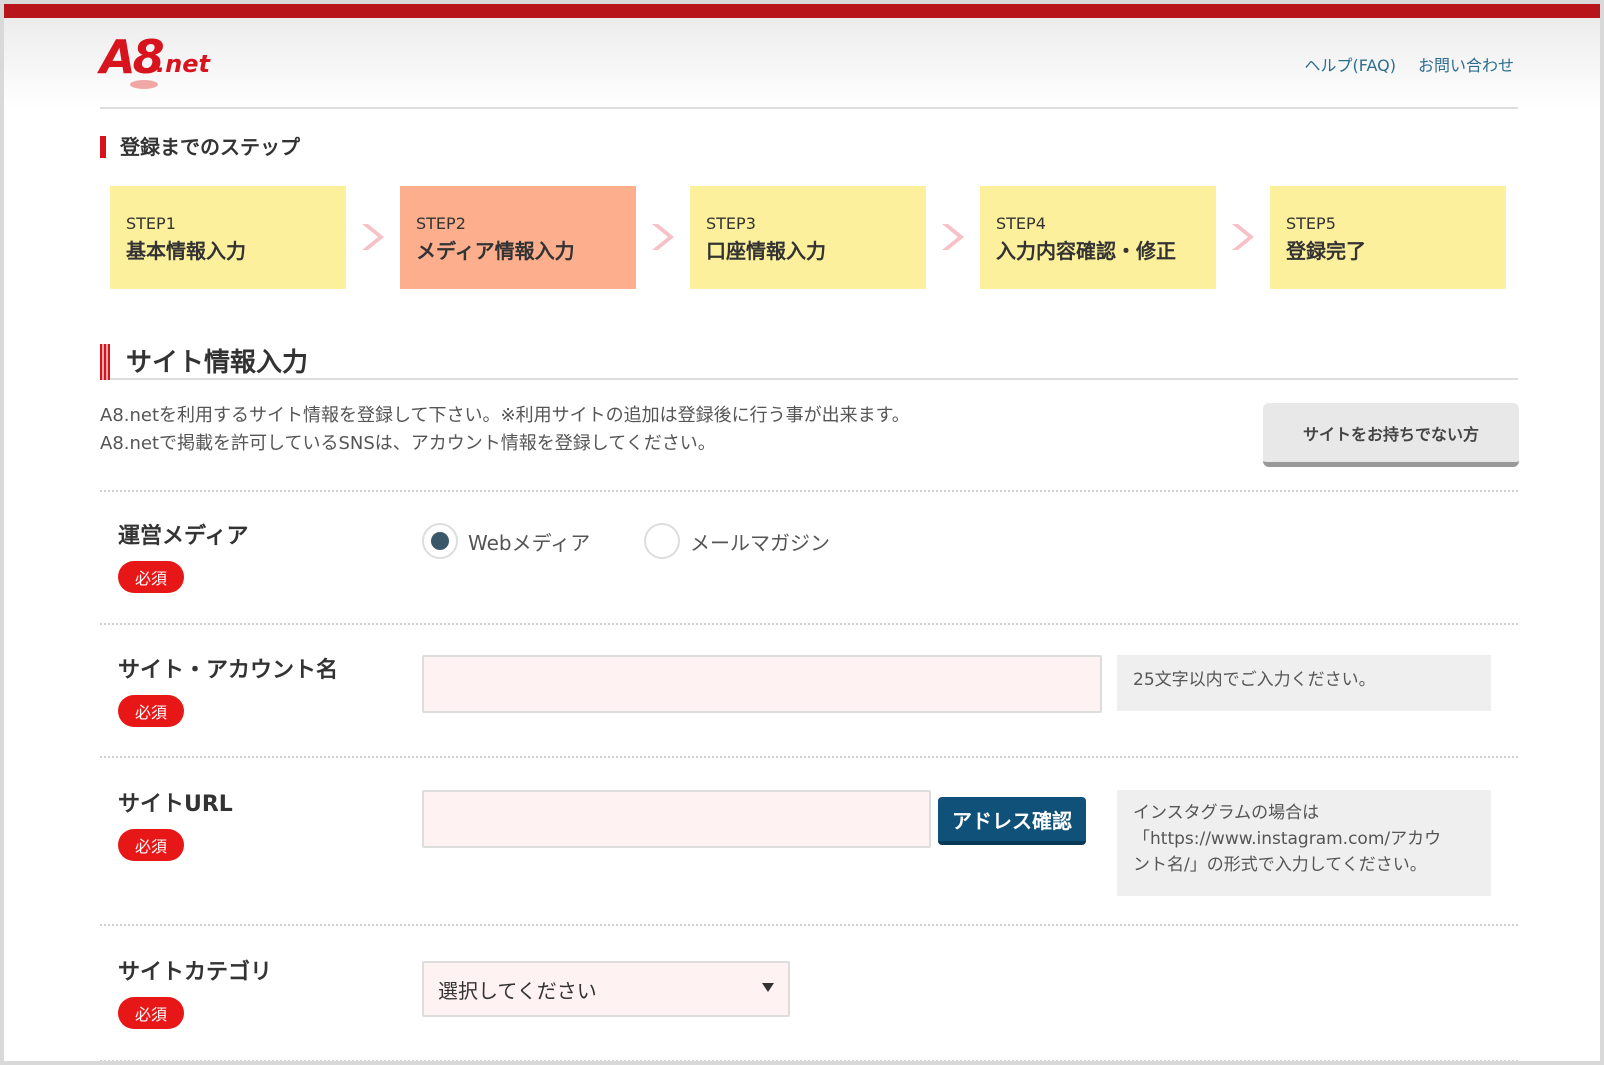 The image size is (1604, 1065). Describe the element at coordinates (1021, 223) in the screenshot. I see `step-number: STEP4` at that location.